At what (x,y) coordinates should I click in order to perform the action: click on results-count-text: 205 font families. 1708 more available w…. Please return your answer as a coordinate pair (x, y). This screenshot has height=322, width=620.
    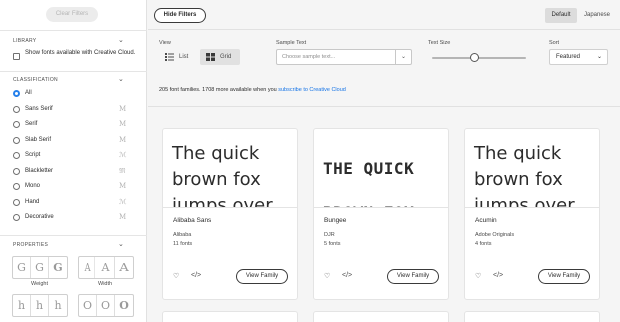
    Looking at the image, I should click on (219, 90).